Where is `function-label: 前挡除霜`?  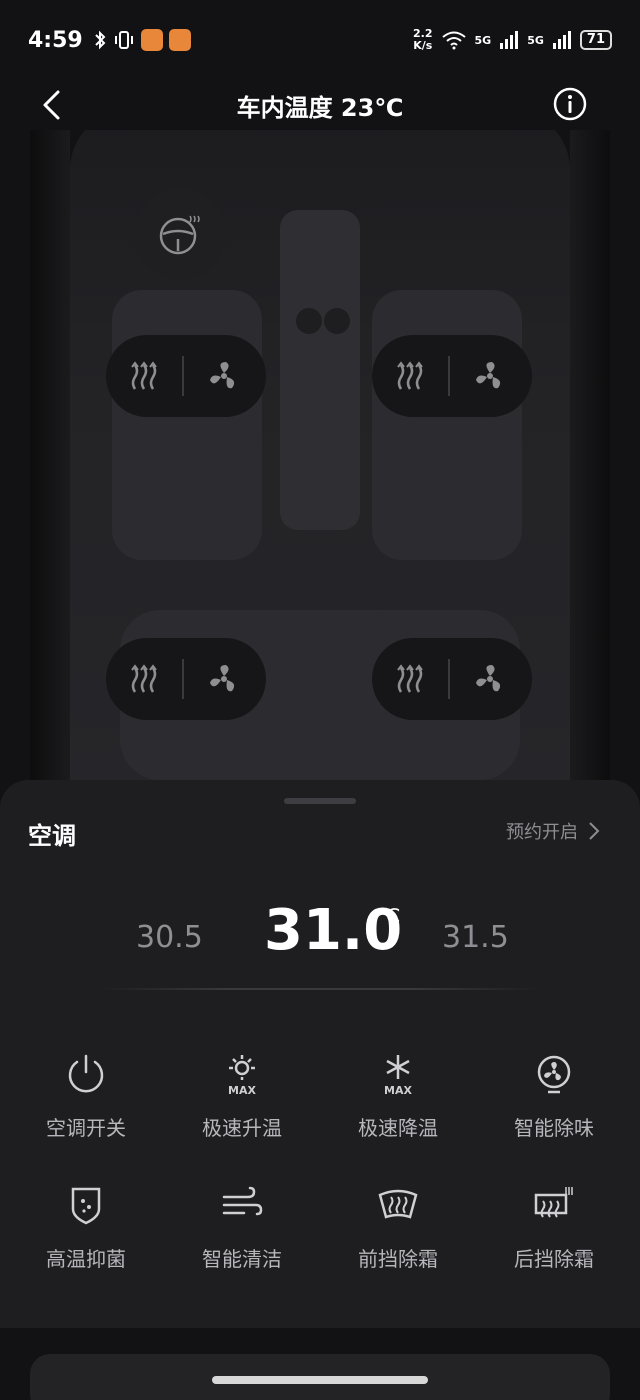
function-label: 前挡除霜 is located at coordinates (398, 1259).